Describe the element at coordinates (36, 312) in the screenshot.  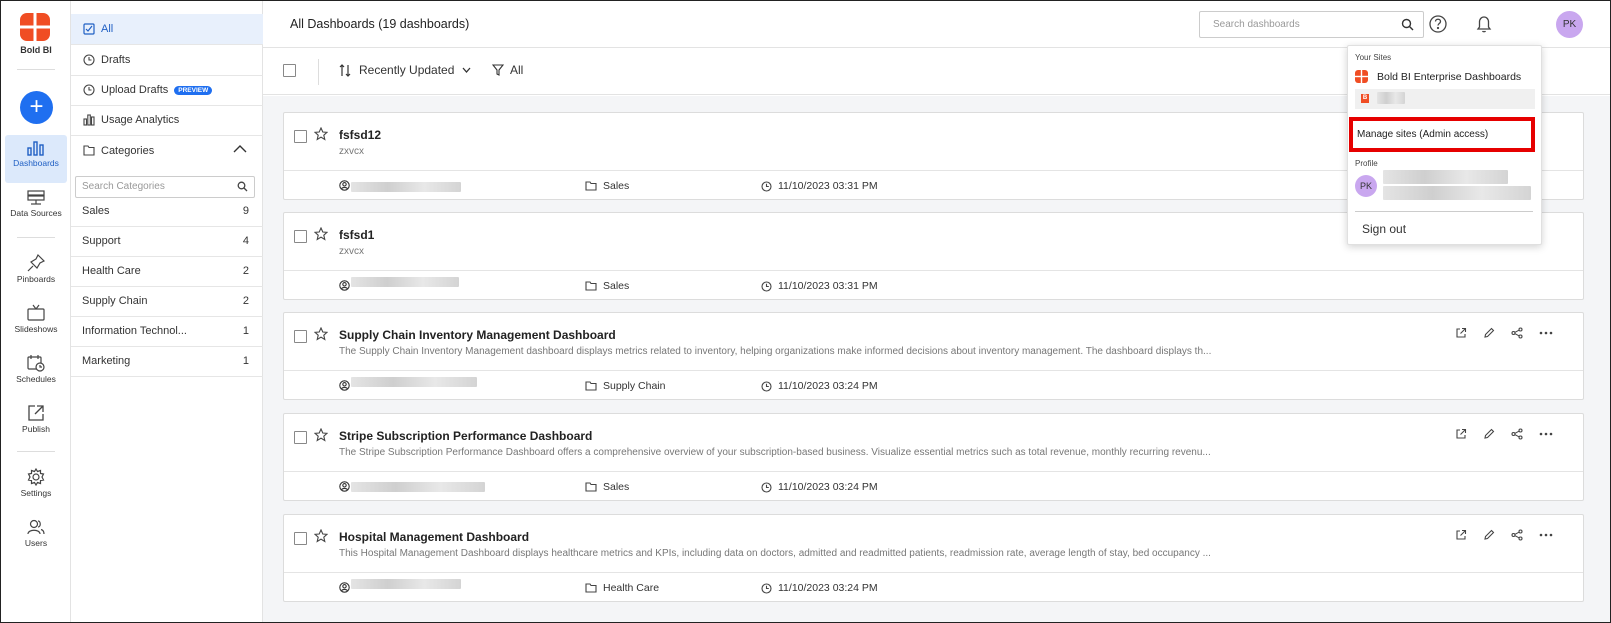
I see `tv-icon` at that location.